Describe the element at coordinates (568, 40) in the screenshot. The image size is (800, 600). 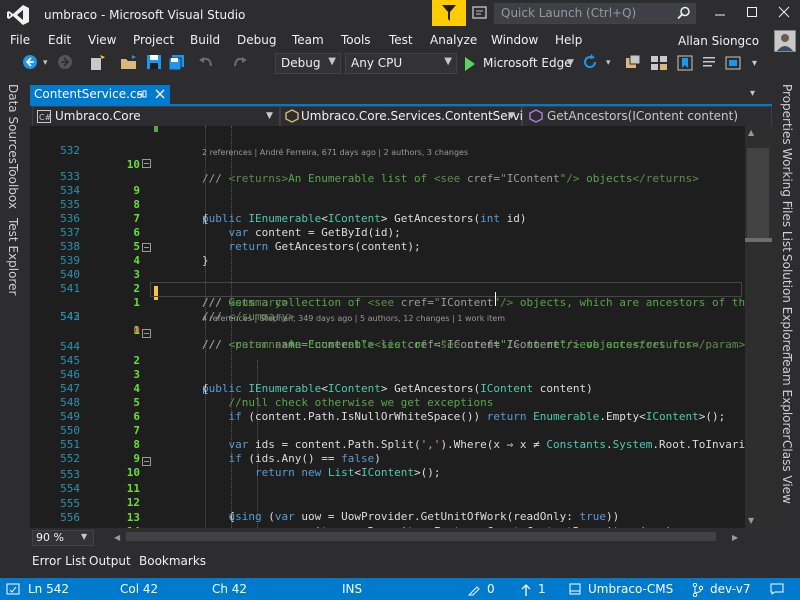
I see `menu-help: Help` at that location.